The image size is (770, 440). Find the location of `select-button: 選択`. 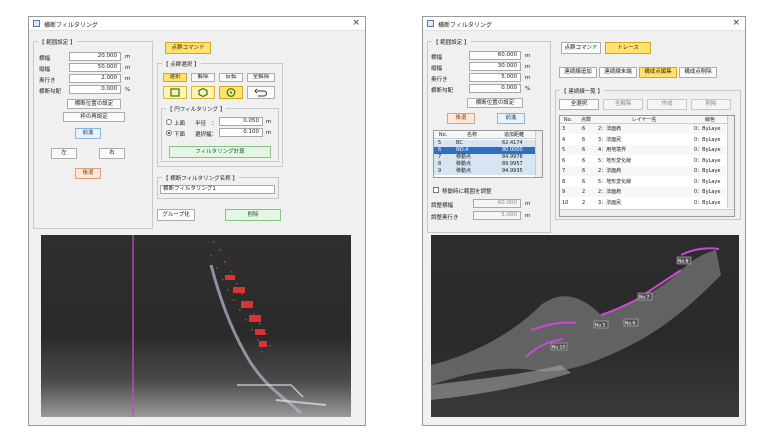

select-button: 選択 is located at coordinates (175, 77).